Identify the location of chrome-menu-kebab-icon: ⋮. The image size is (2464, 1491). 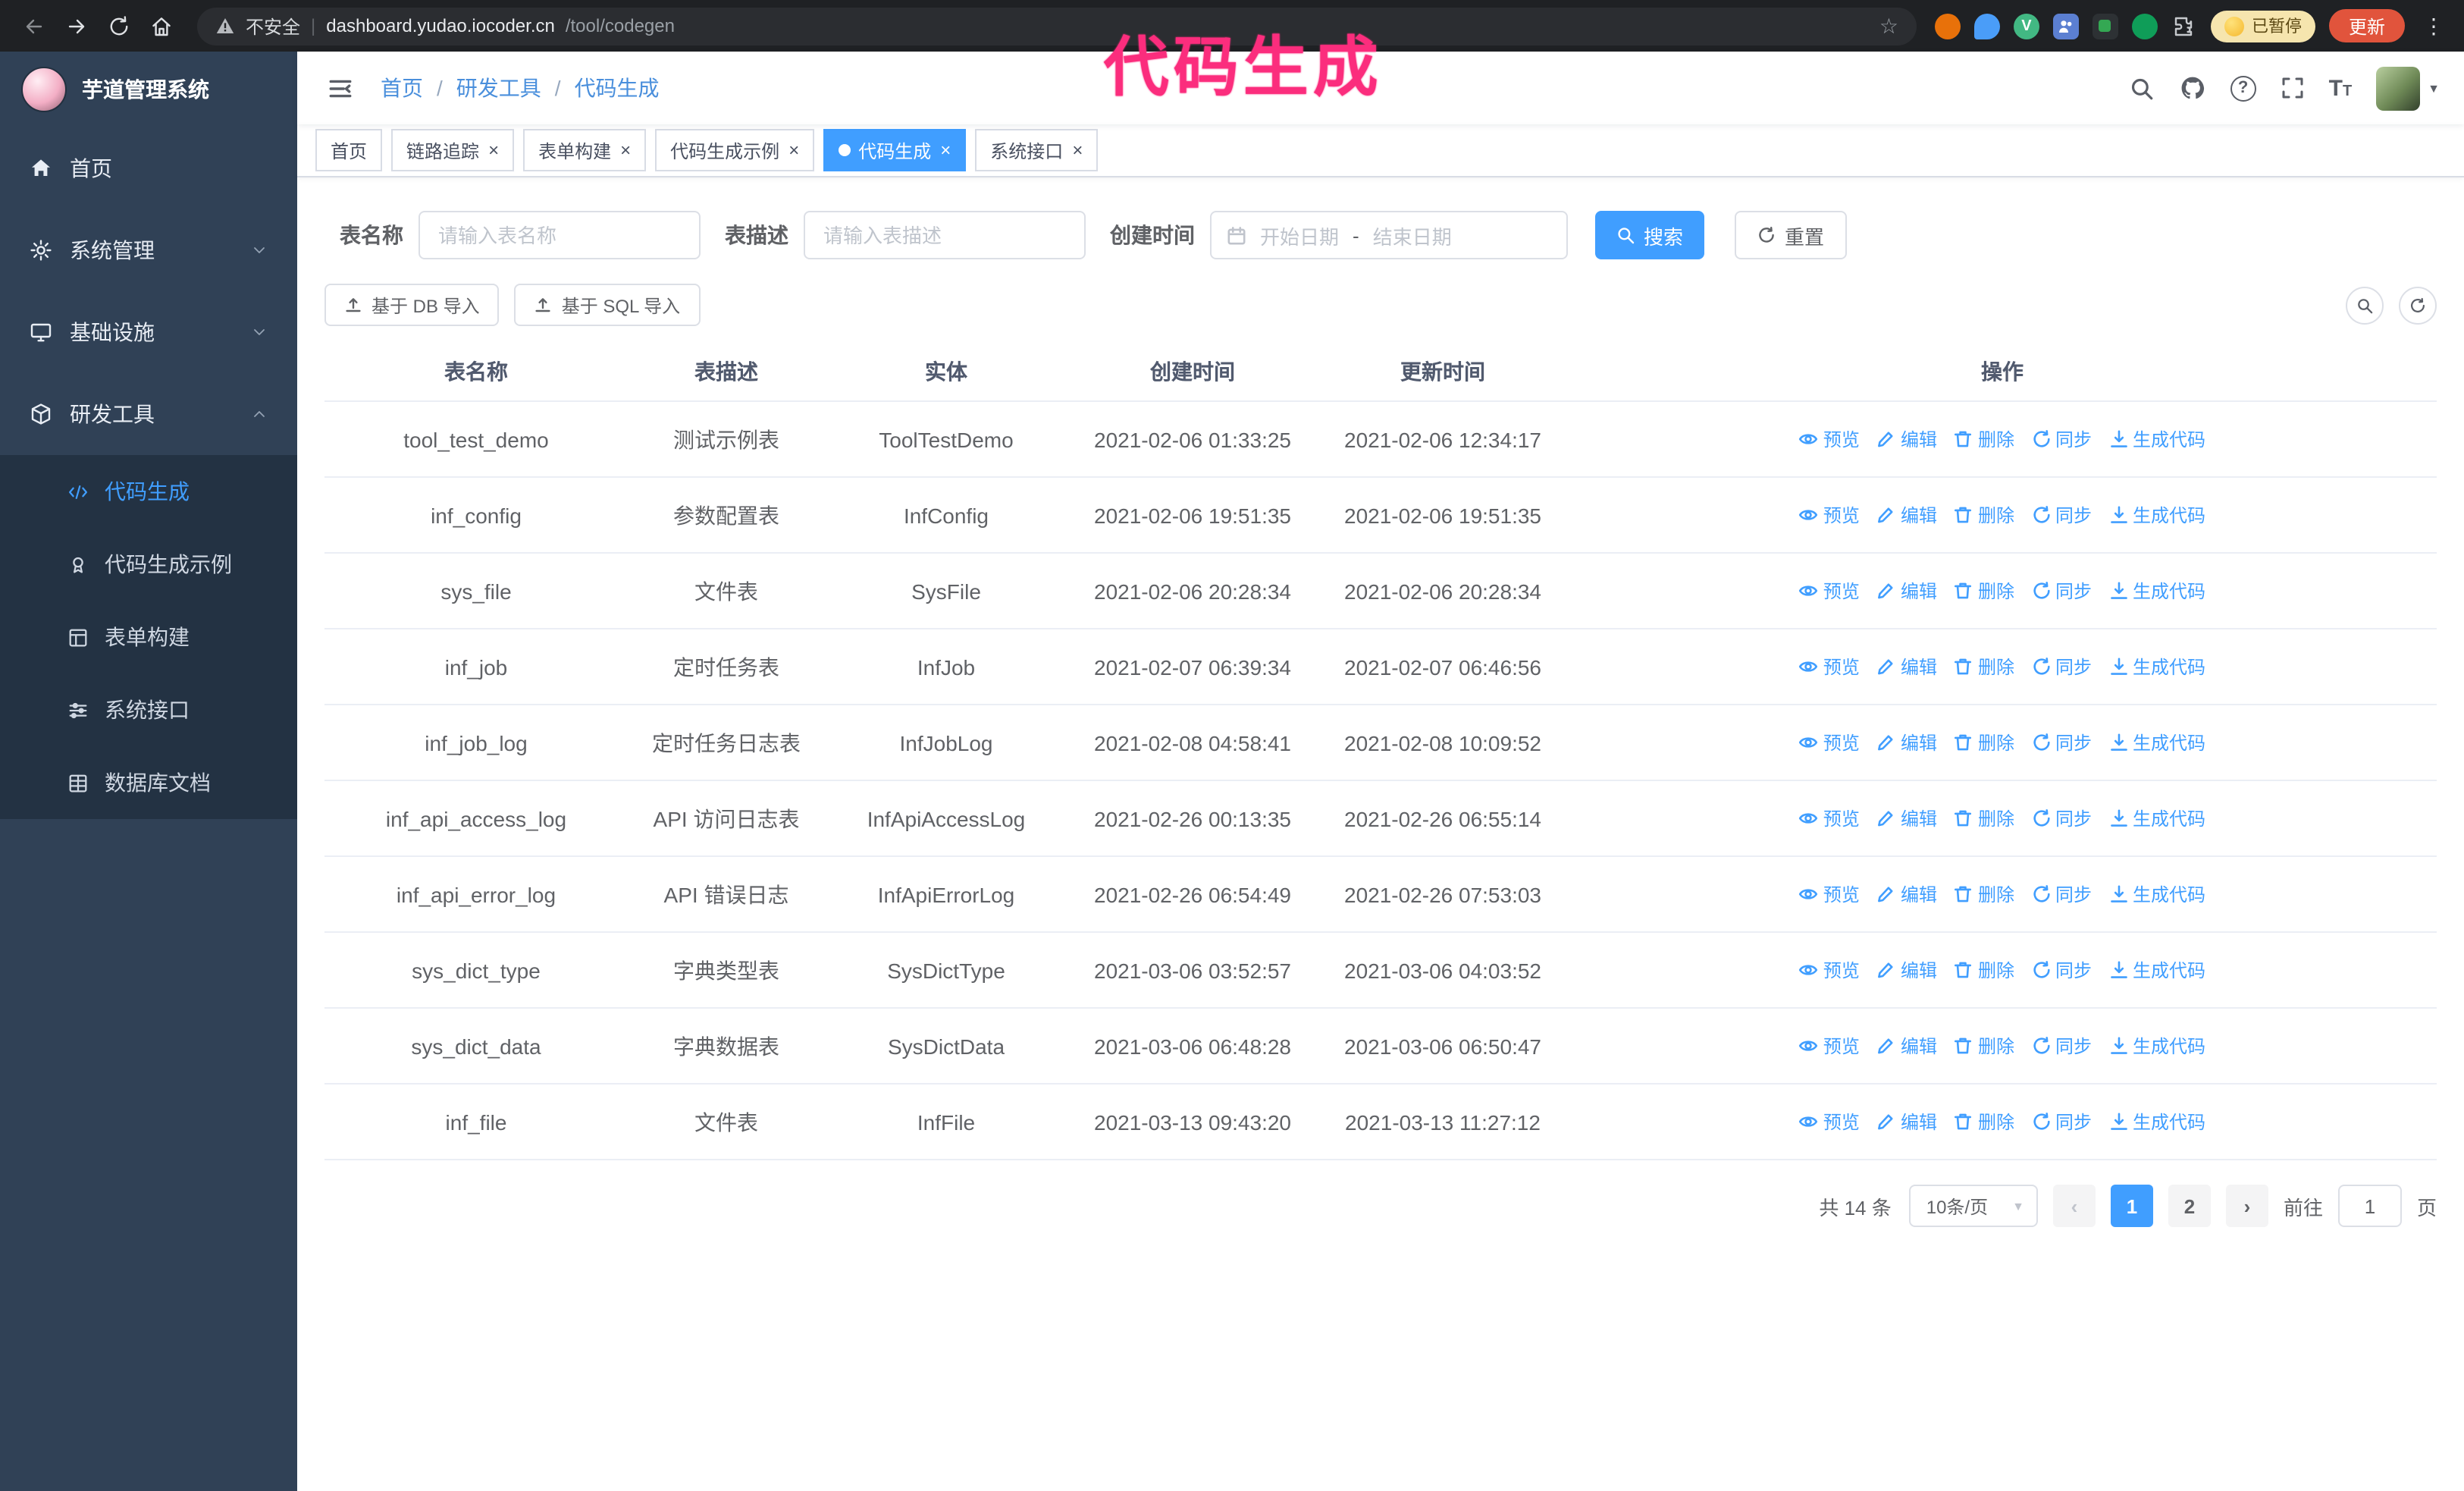
(2434, 26).